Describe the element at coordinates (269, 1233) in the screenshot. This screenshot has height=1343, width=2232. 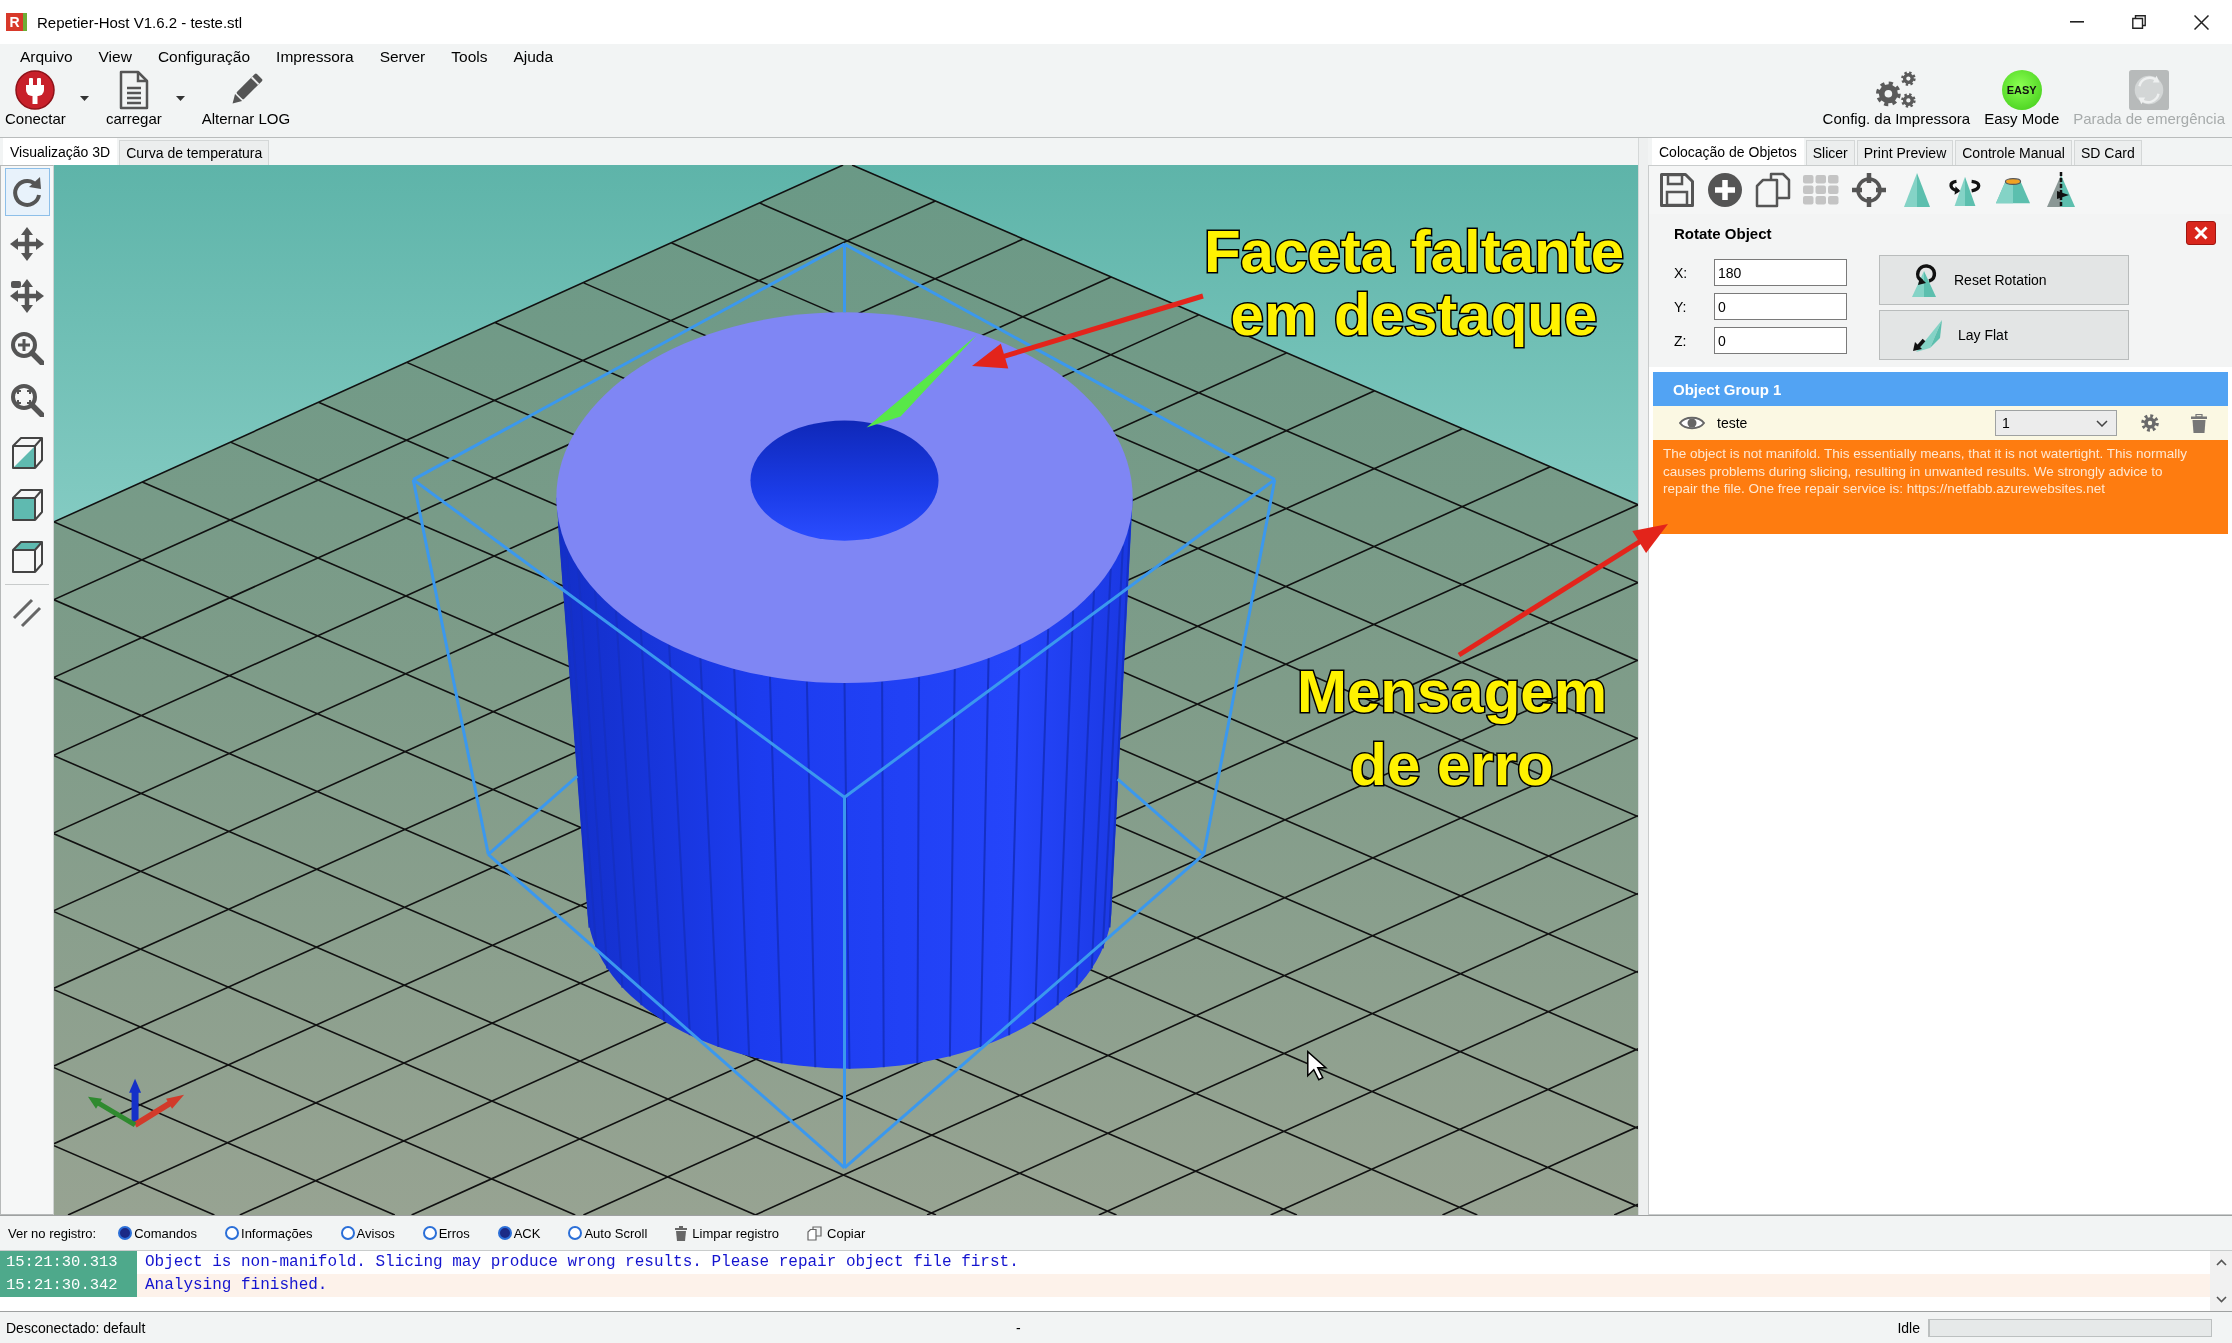
I see `log-filter-option: Informações` at that location.